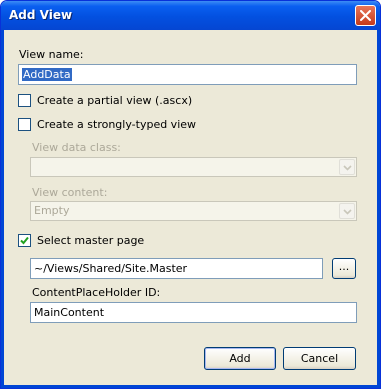 The image size is (381, 389). I want to click on add-button: Add, so click(240, 358).